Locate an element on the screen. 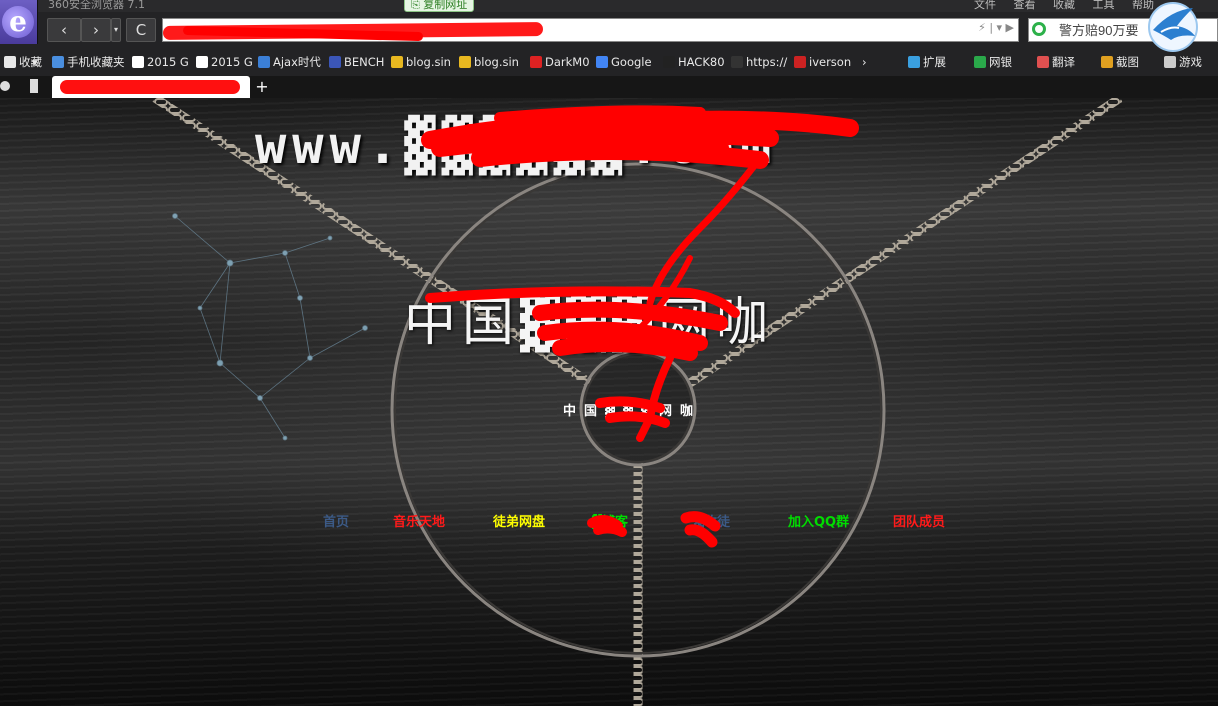 This screenshot has width=1218, height=706. bookmark-label: Google is located at coordinates (631, 62).